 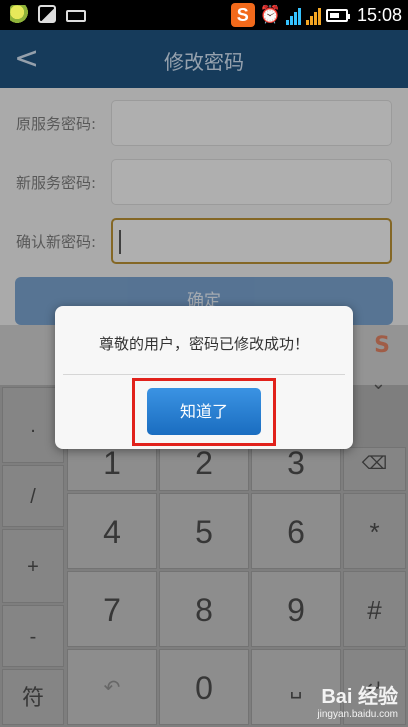 What do you see at coordinates (270, 15) in the screenshot?
I see `alarm-icon: ⏰` at bounding box center [270, 15].